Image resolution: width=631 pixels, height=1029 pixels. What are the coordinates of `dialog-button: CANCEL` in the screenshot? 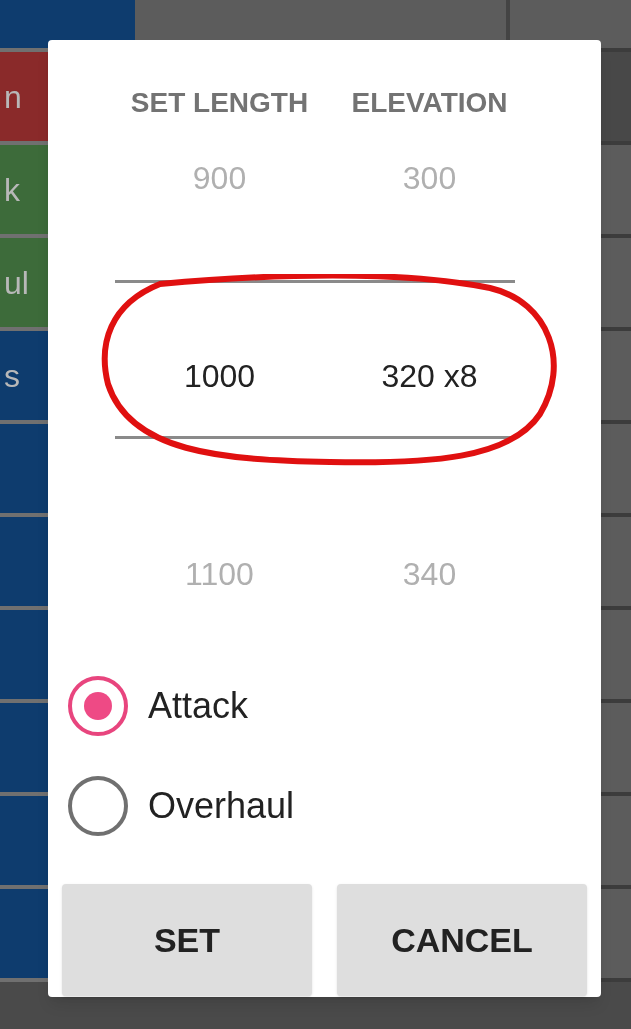 It's located at (462, 940).